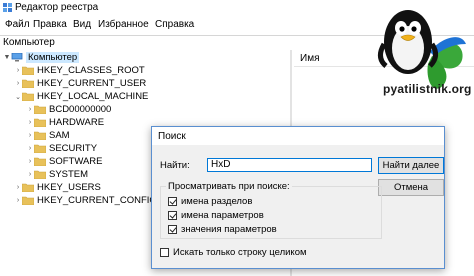  What do you see at coordinates (59, 135) in the screenshot?
I see `tree-item-label: SAM` at bounding box center [59, 135].